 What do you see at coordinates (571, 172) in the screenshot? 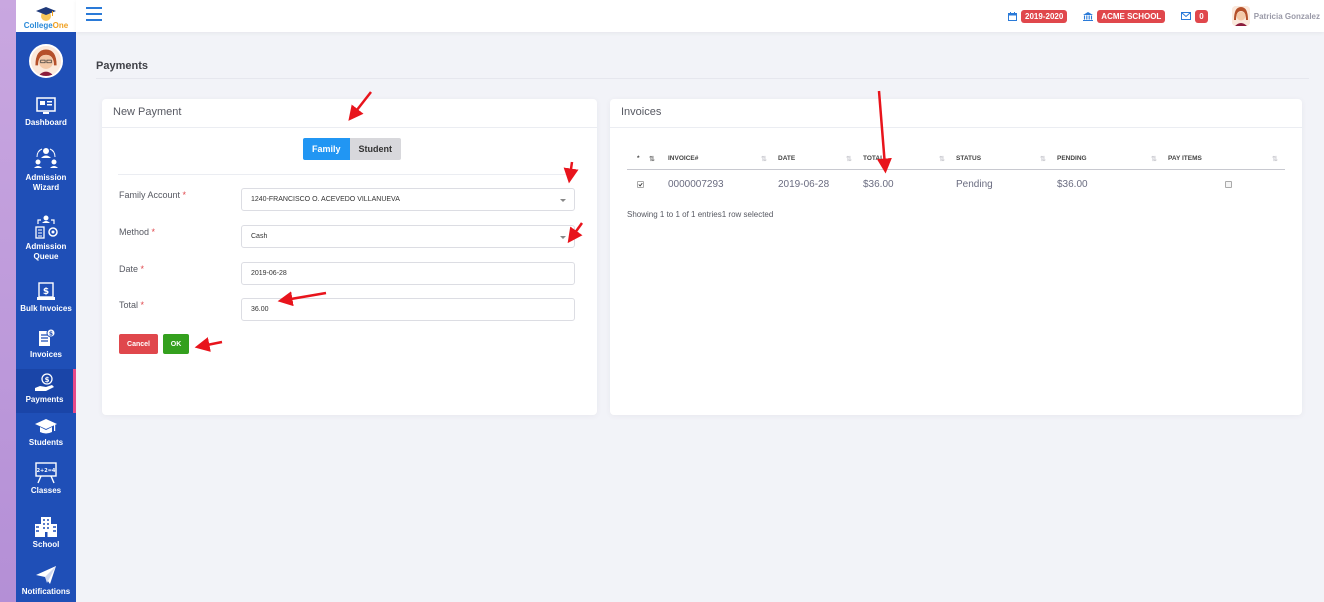
I see `annotation-arrow-account` at bounding box center [571, 172].